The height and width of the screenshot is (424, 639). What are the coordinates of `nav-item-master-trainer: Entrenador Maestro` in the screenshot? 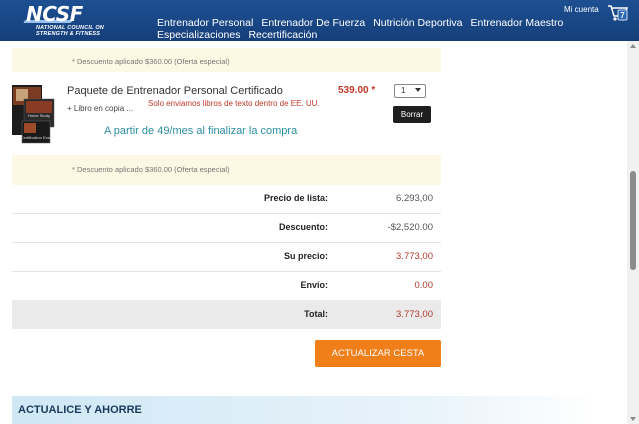 It's located at (517, 23).